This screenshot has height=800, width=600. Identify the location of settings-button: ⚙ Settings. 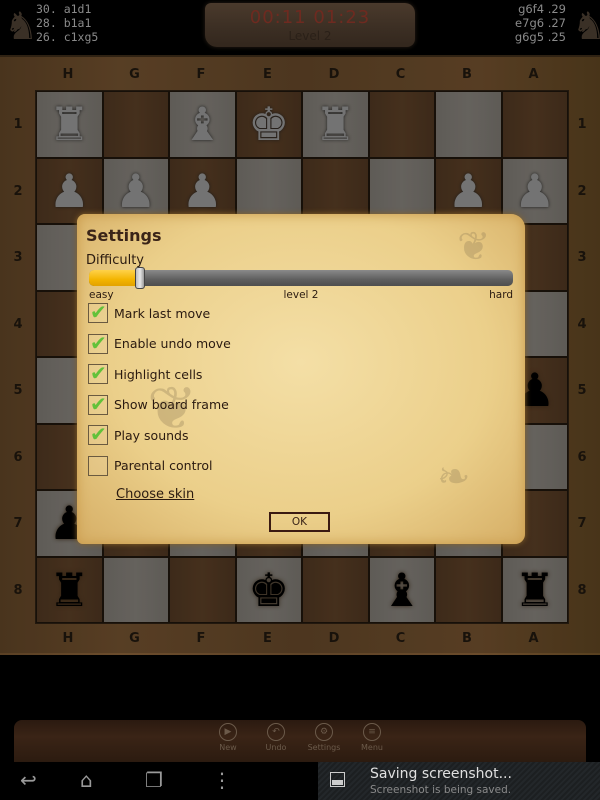
(324, 737).